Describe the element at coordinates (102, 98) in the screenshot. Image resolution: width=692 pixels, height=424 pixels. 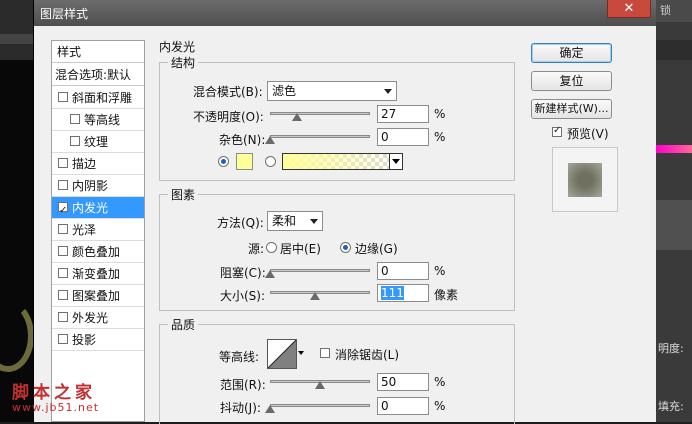
I see `style-item-label: 斜面和浮雕` at that location.